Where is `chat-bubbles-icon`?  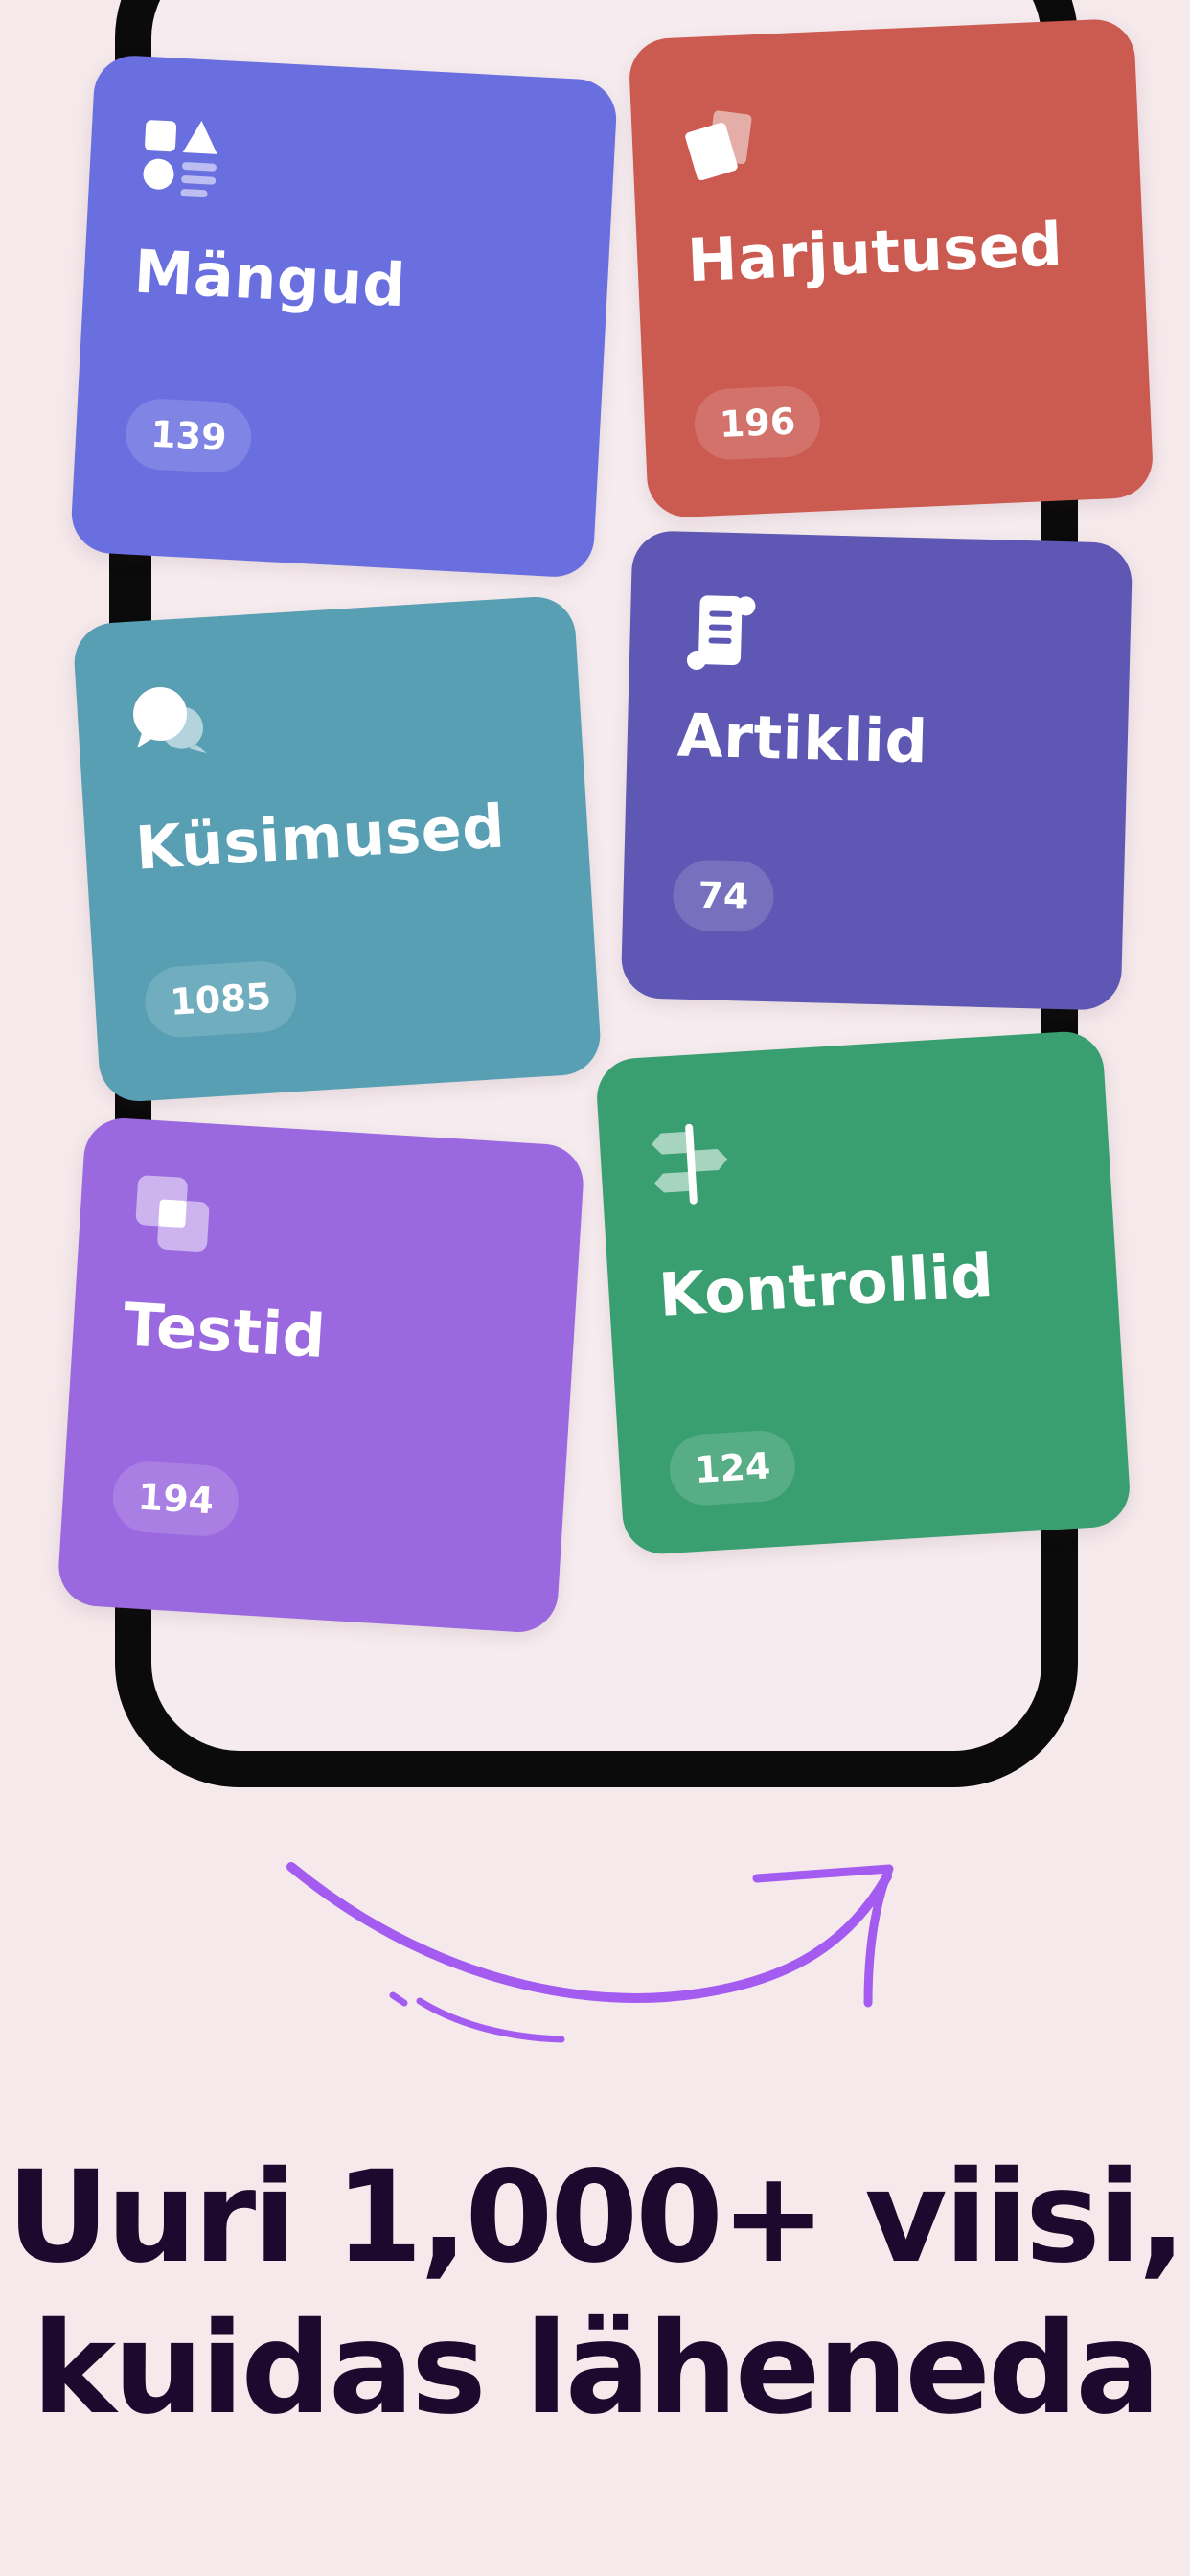
chat-bubbles-icon is located at coordinates (171, 722).